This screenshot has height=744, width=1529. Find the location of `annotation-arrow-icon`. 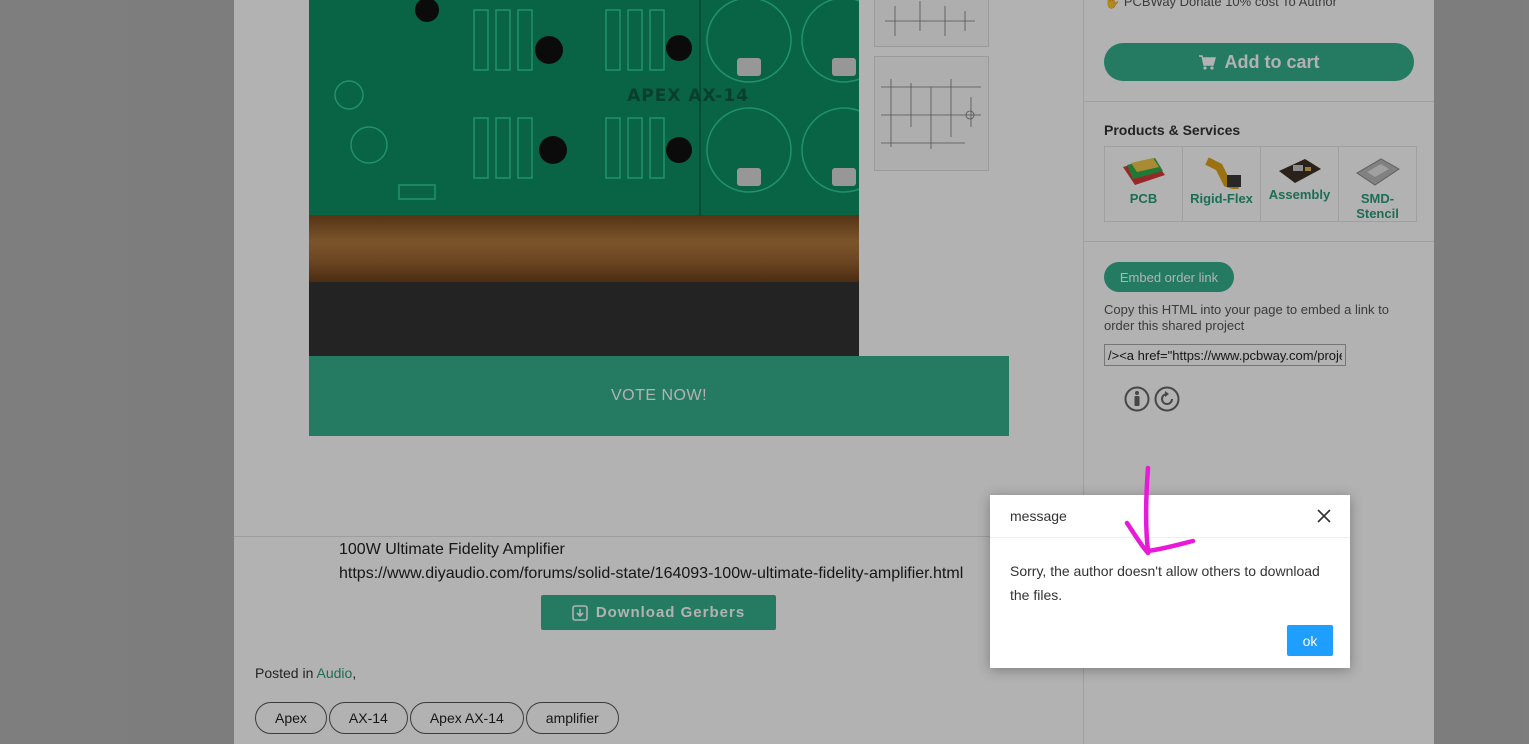

annotation-arrow-icon is located at coordinates (1160, 510).